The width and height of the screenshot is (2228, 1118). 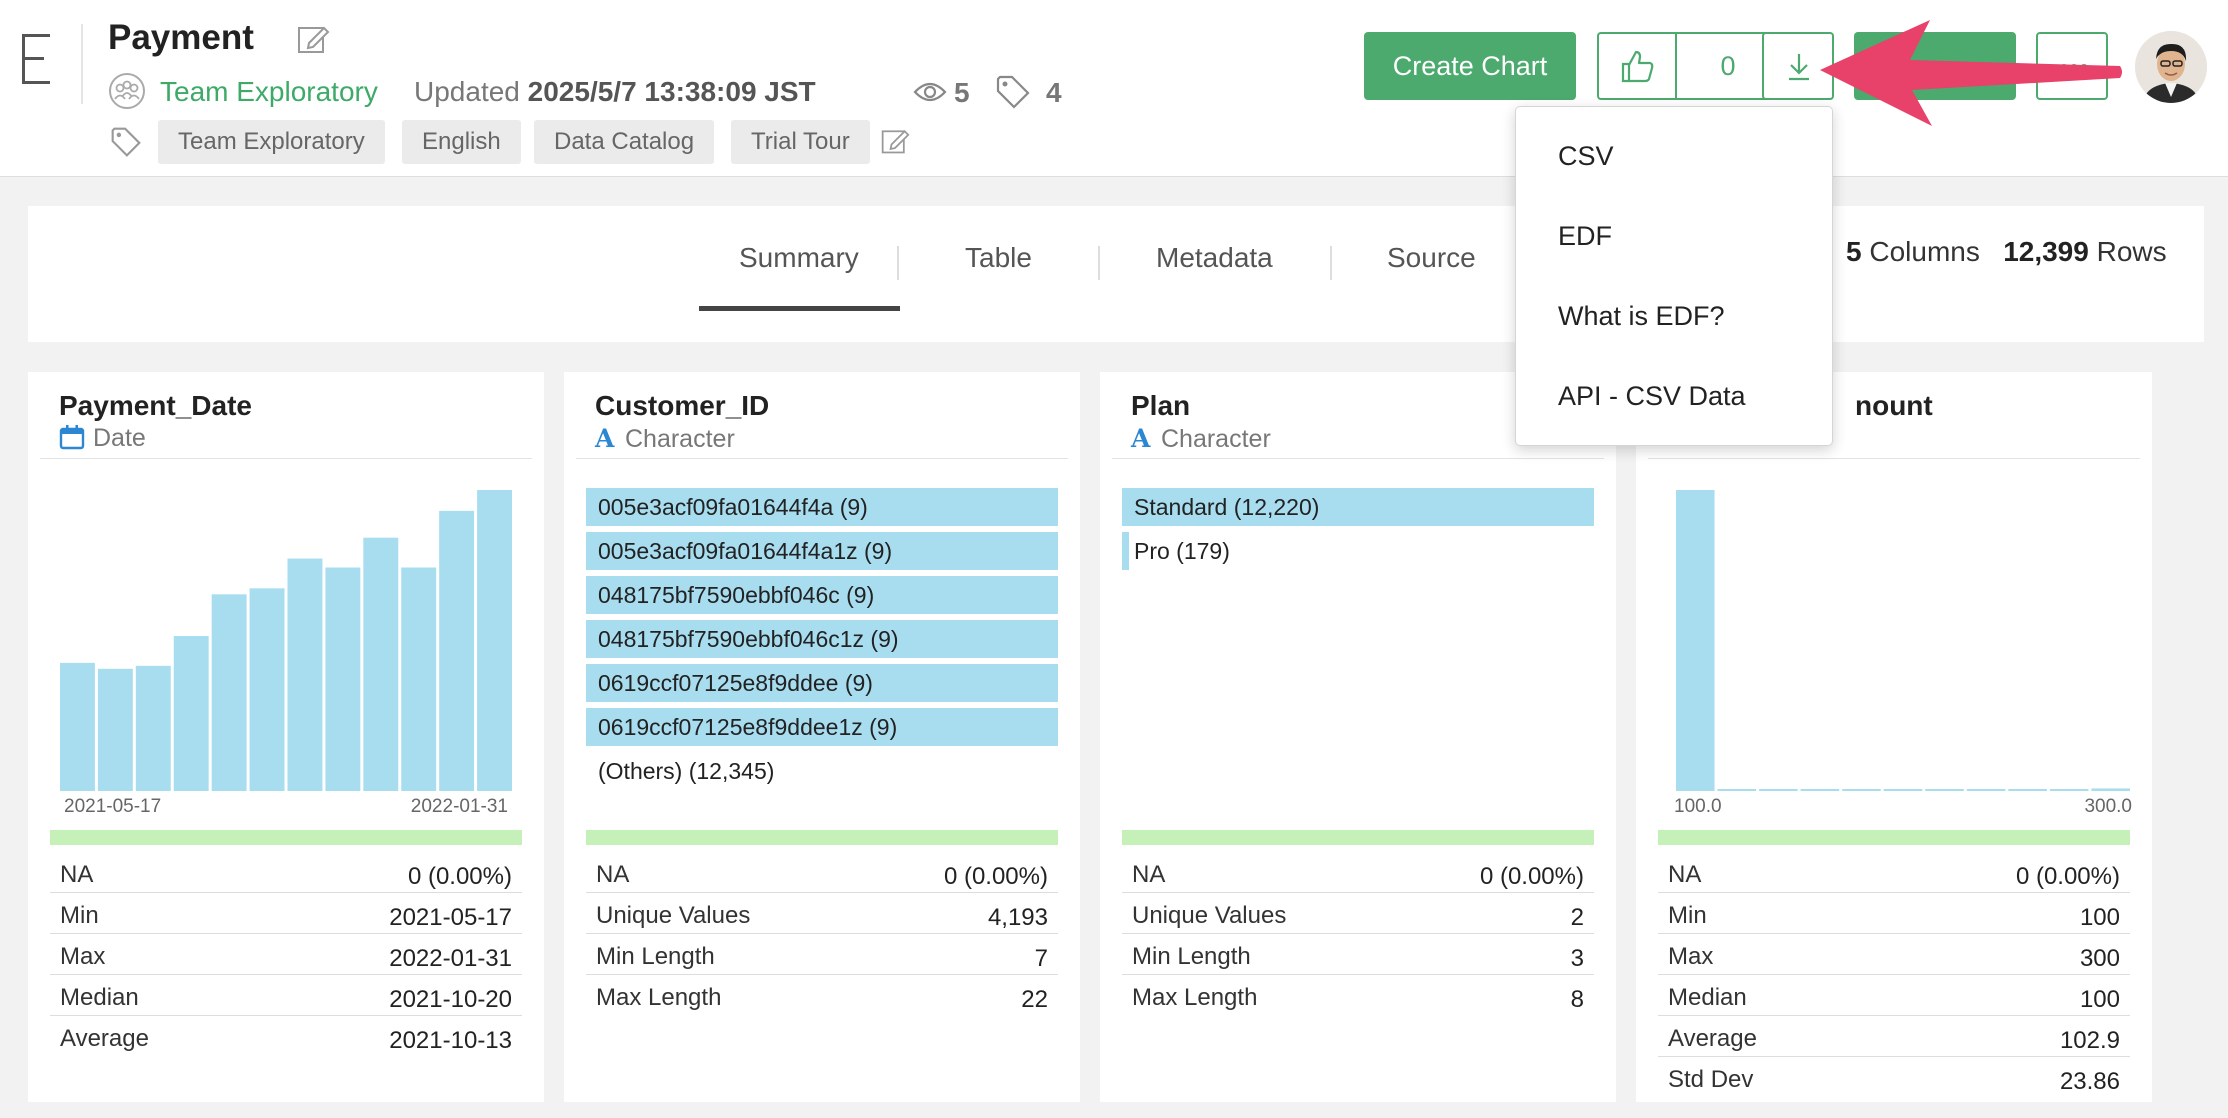 What do you see at coordinates (1903, 640) in the screenshot?
I see `numeric-histogram` at bounding box center [1903, 640].